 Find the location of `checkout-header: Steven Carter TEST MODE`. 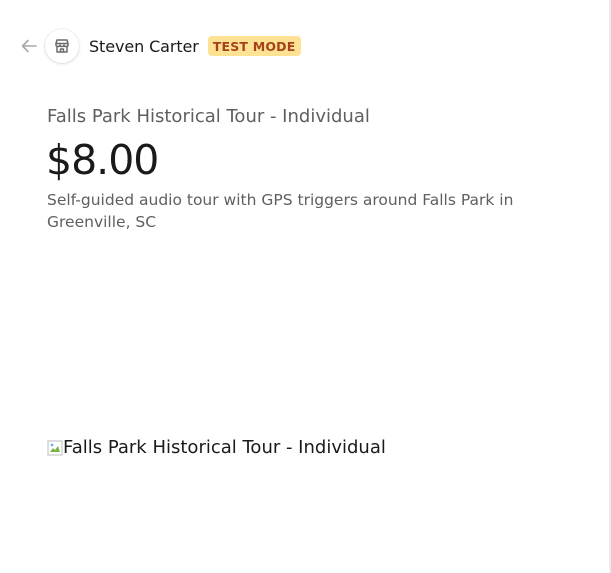

checkout-header: Steven Carter TEST MODE is located at coordinates (159, 46).